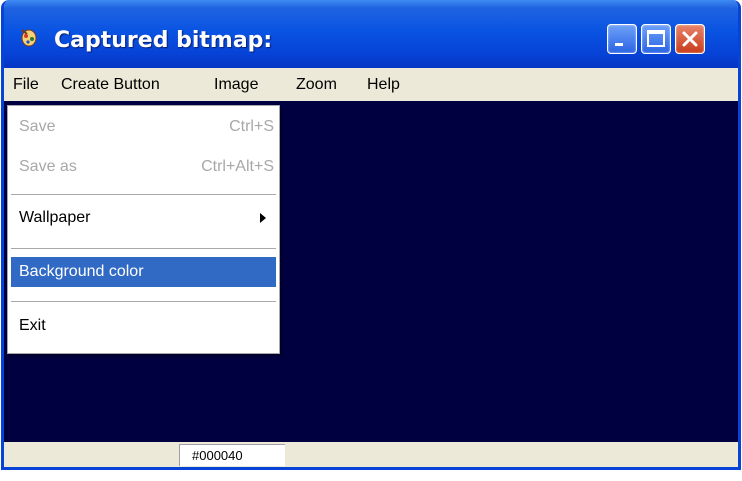 This screenshot has width=742, height=481. I want to click on close-button, so click(690, 39).